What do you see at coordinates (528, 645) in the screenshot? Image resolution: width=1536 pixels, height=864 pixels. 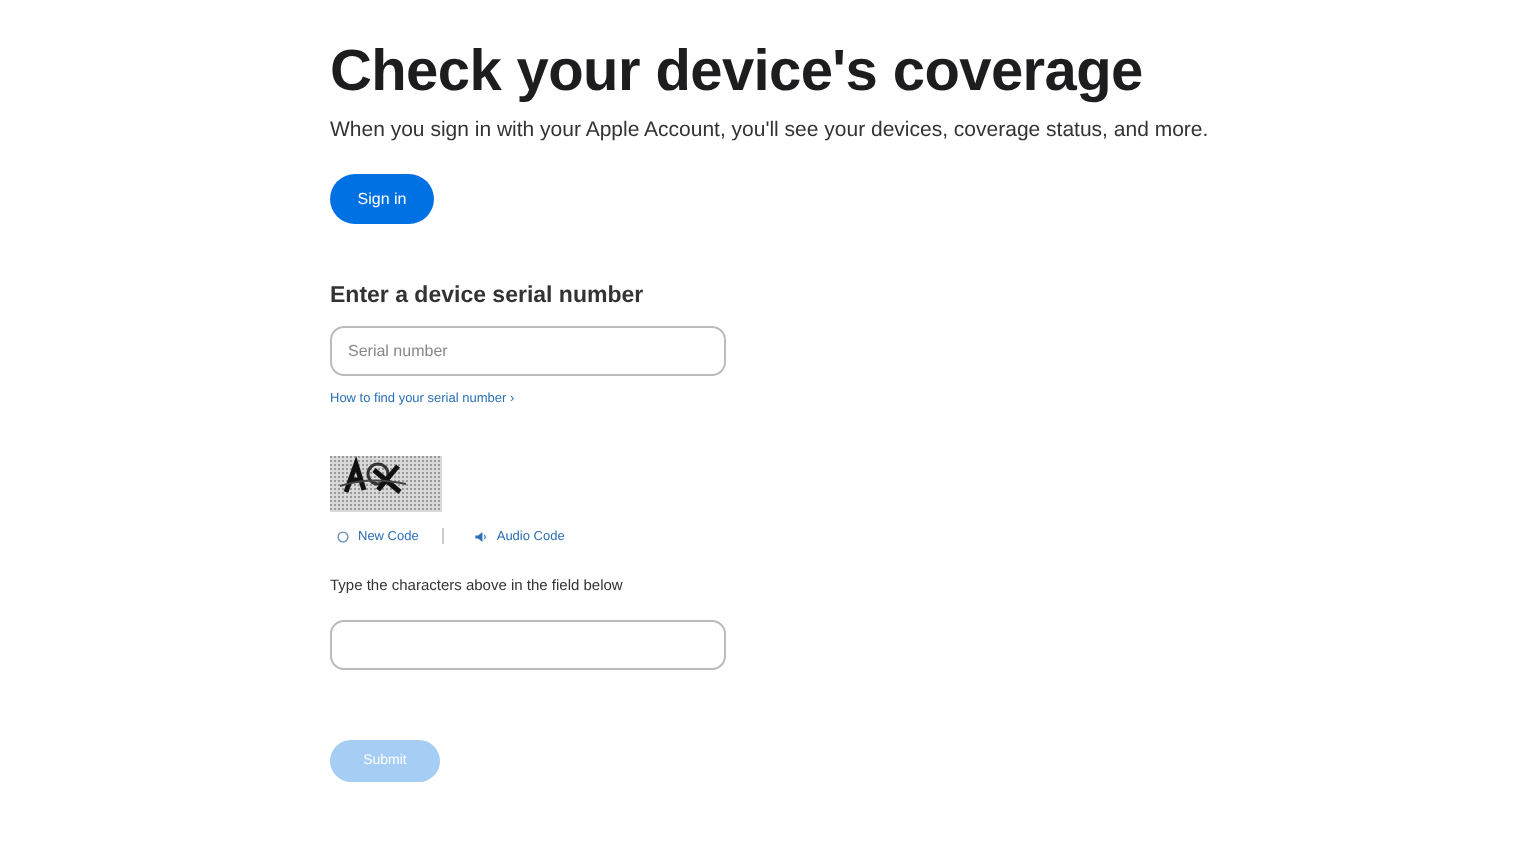 I see `captcha-field` at bounding box center [528, 645].